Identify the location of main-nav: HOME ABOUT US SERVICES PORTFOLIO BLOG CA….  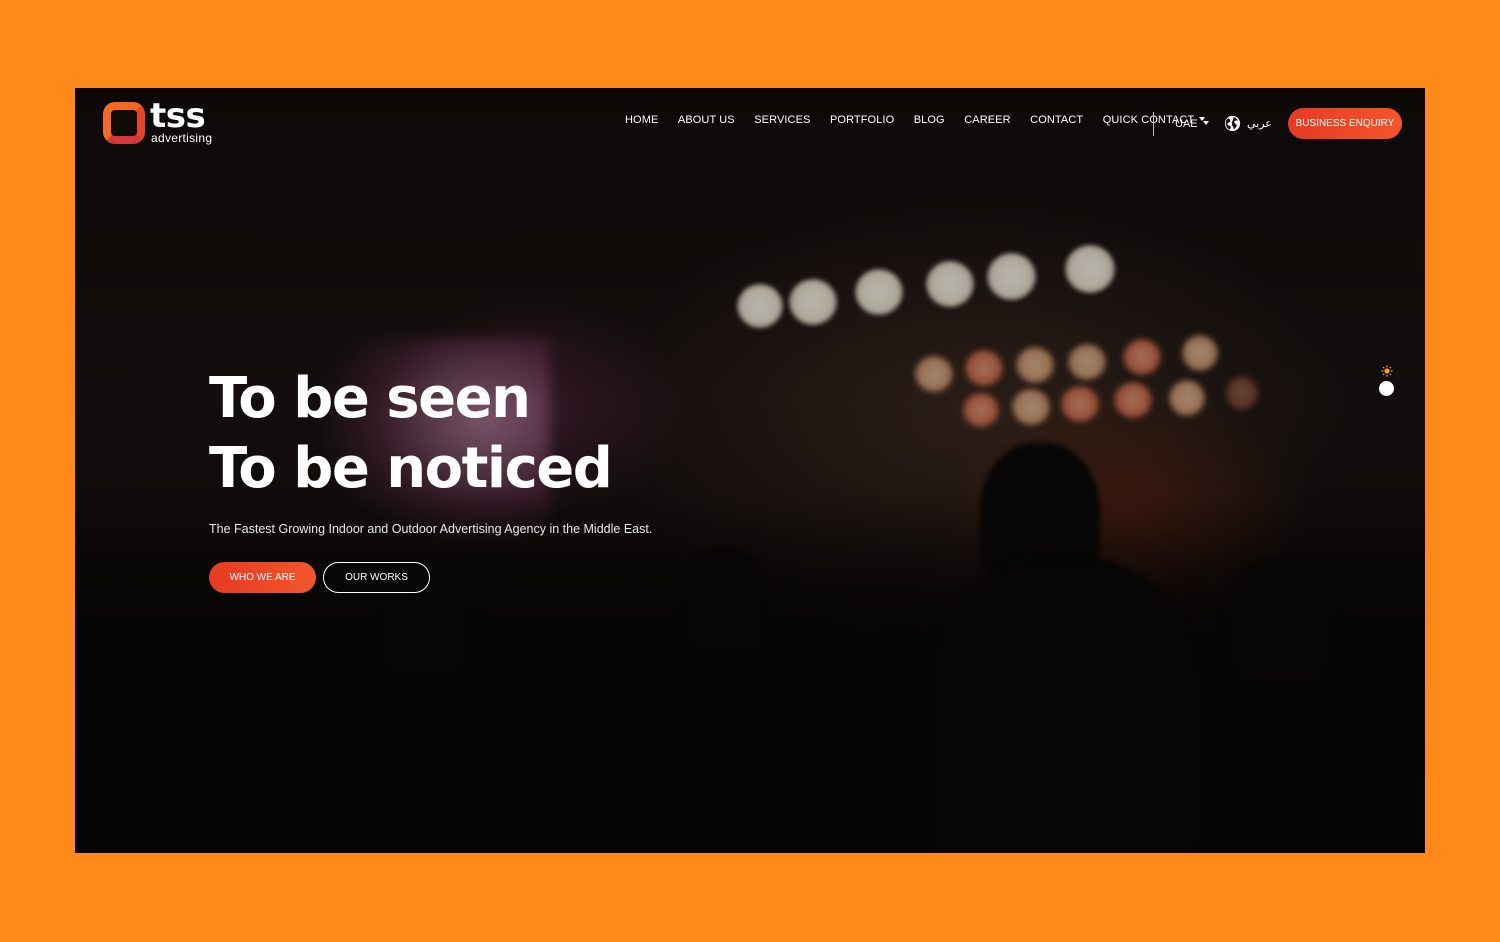
(925, 120).